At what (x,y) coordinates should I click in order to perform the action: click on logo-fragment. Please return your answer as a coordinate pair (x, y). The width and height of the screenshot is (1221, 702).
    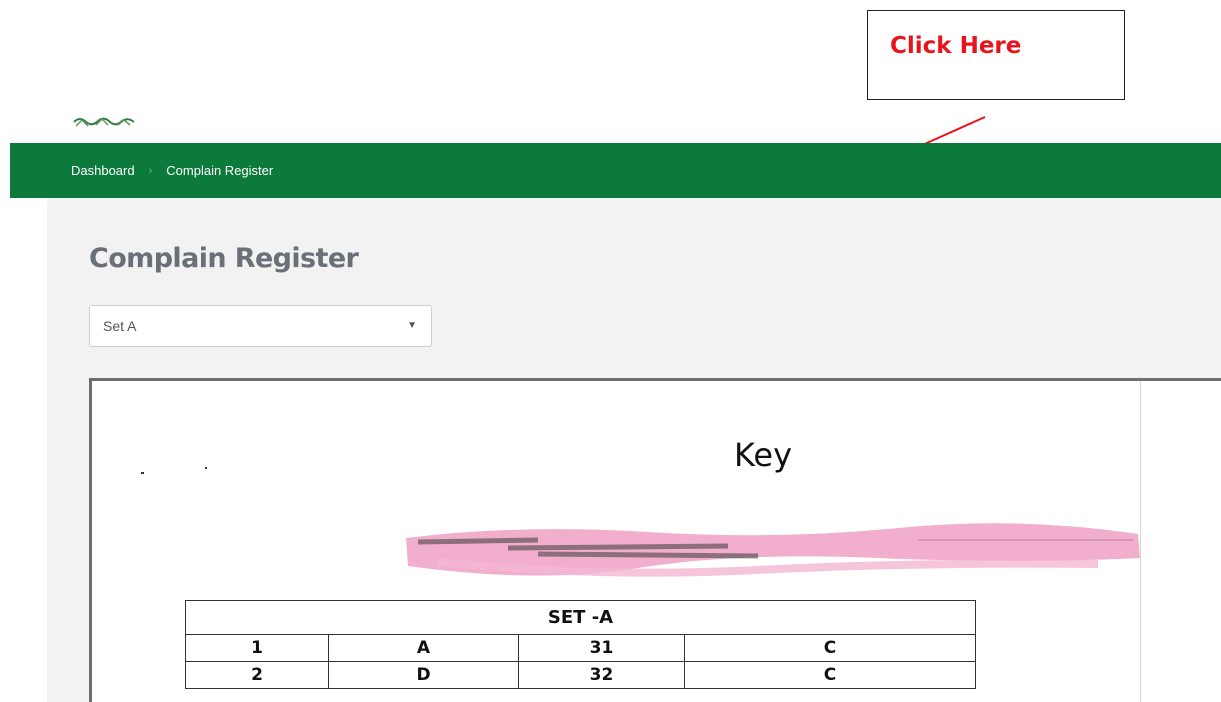
    Looking at the image, I should click on (104, 122).